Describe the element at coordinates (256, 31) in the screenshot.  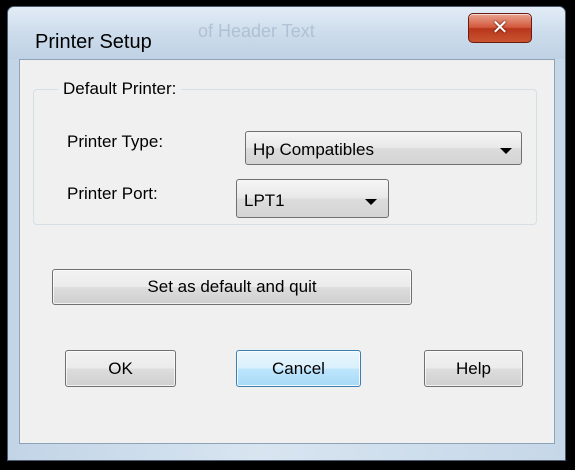
I see `background-window-title: of Header Text` at that location.